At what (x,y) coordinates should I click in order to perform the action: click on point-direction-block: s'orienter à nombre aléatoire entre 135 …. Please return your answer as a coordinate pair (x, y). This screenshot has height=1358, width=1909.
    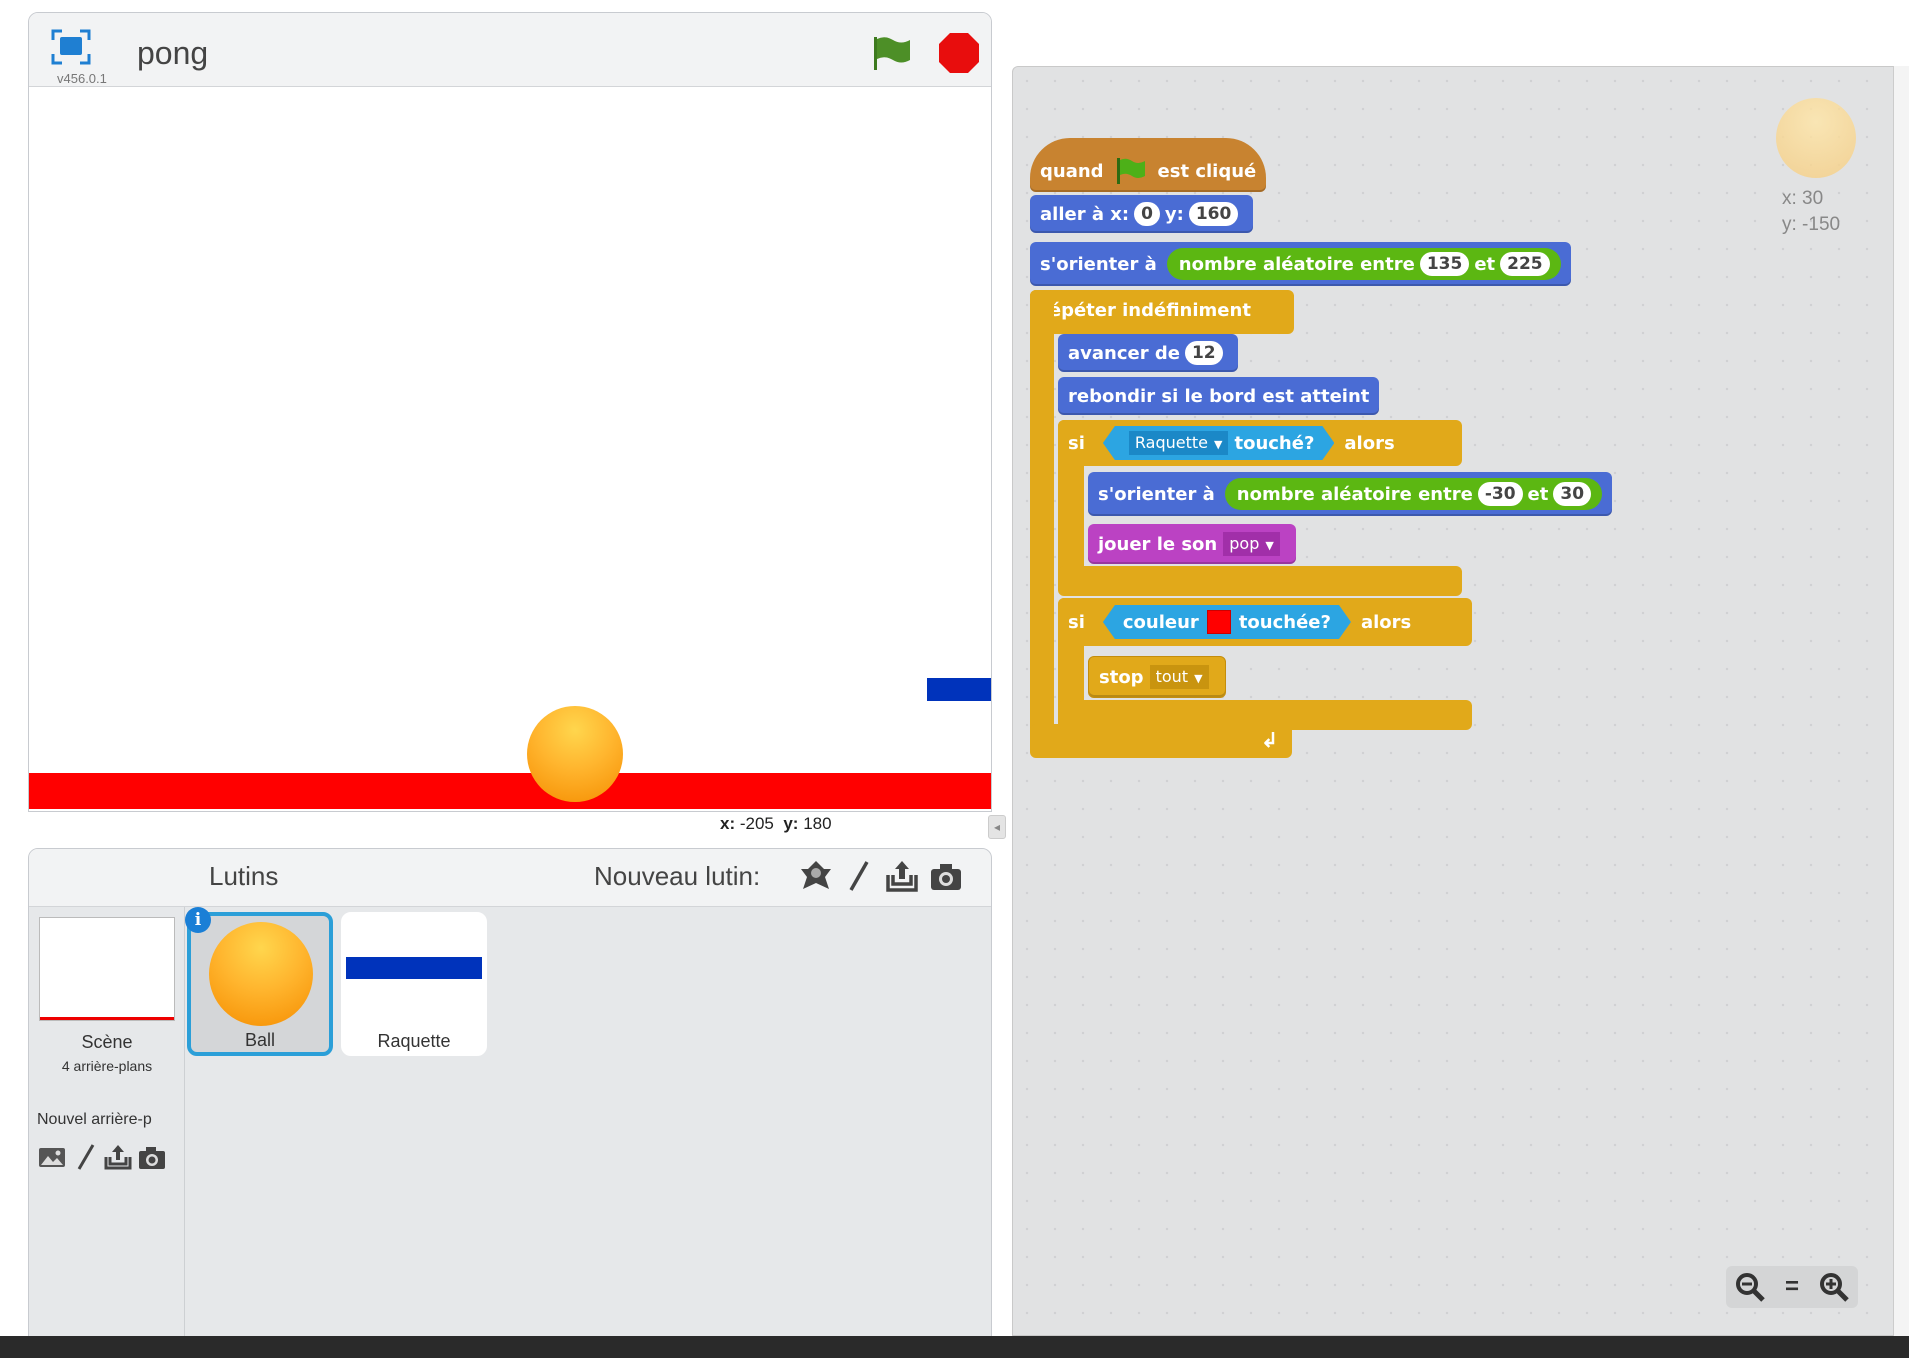
    Looking at the image, I should click on (1300, 264).